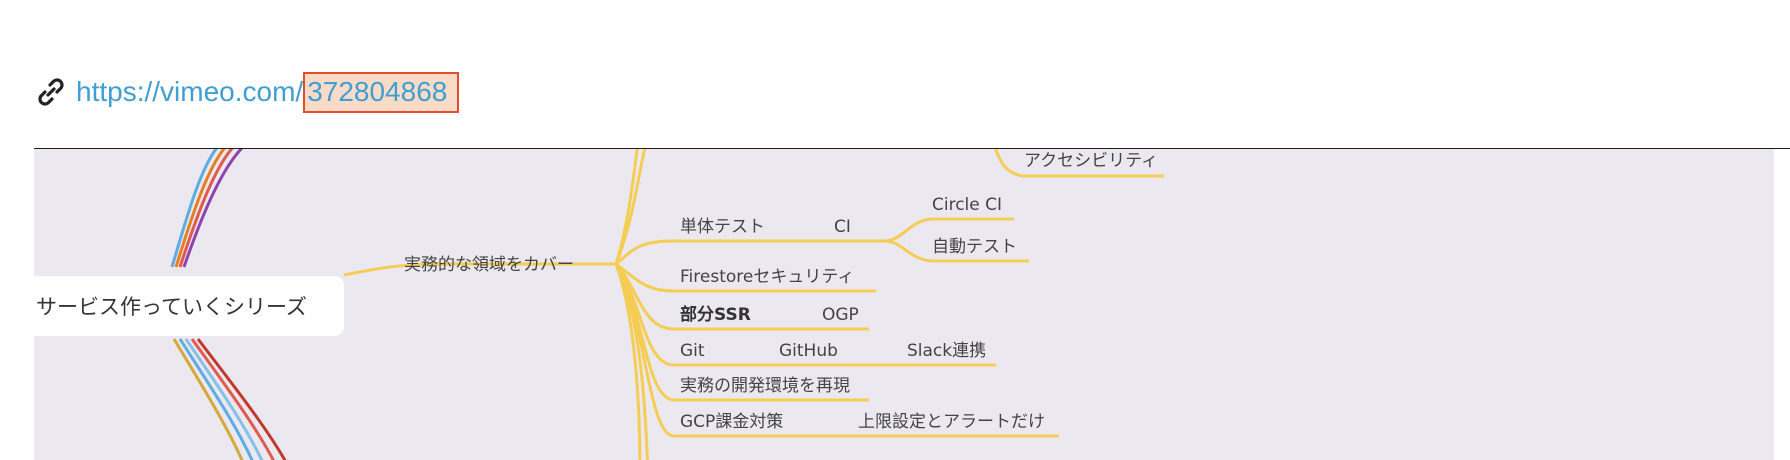 The height and width of the screenshot is (460, 1790). What do you see at coordinates (692, 351) in the screenshot?
I see `node-git: Git` at bounding box center [692, 351].